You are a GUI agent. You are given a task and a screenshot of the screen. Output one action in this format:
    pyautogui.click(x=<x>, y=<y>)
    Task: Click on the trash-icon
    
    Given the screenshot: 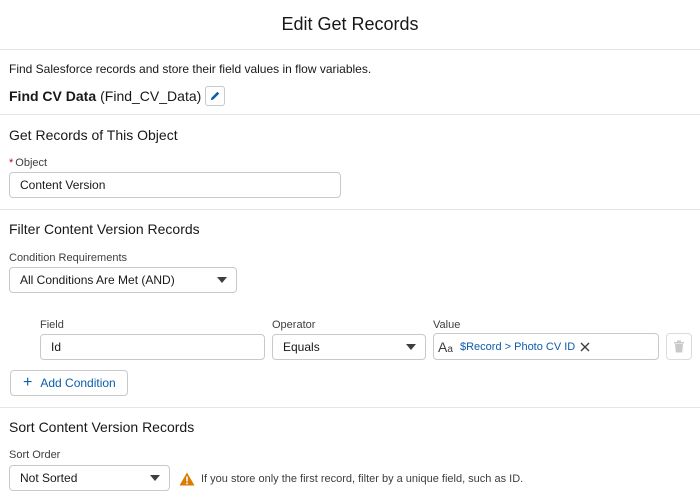 What is the action you would take?
    pyautogui.click(x=679, y=346)
    